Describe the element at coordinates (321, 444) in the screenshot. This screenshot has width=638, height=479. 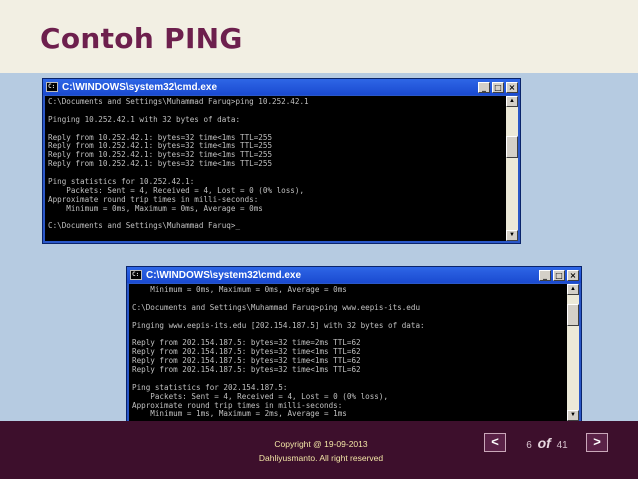
I see `copyright-line-1: Copyright @ 19-09-2013` at that location.